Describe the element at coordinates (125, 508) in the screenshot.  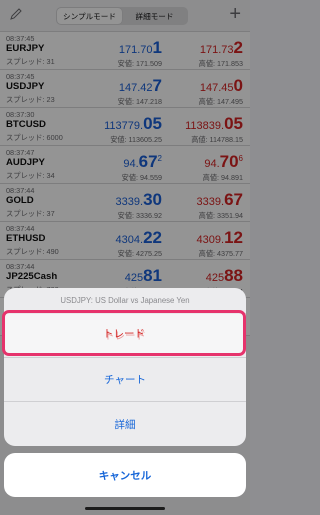
I see `home-indicator` at that location.